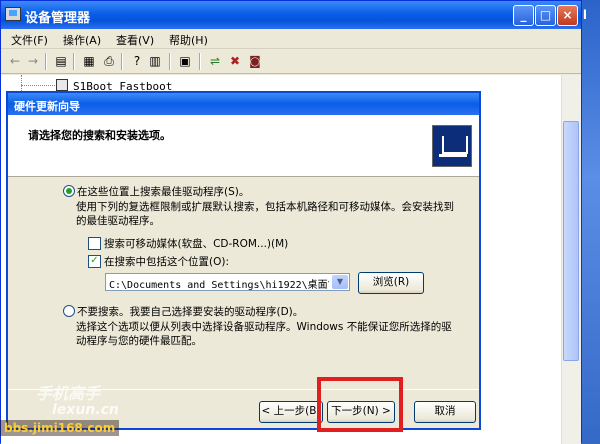  Describe the element at coordinates (15, 61) in the screenshot. I see `back-arrow-icon: ←` at that location.